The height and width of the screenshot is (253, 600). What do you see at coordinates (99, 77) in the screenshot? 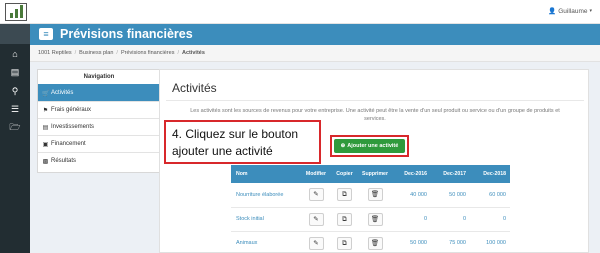
I see `navigation-title: Navigation` at bounding box center [99, 77].